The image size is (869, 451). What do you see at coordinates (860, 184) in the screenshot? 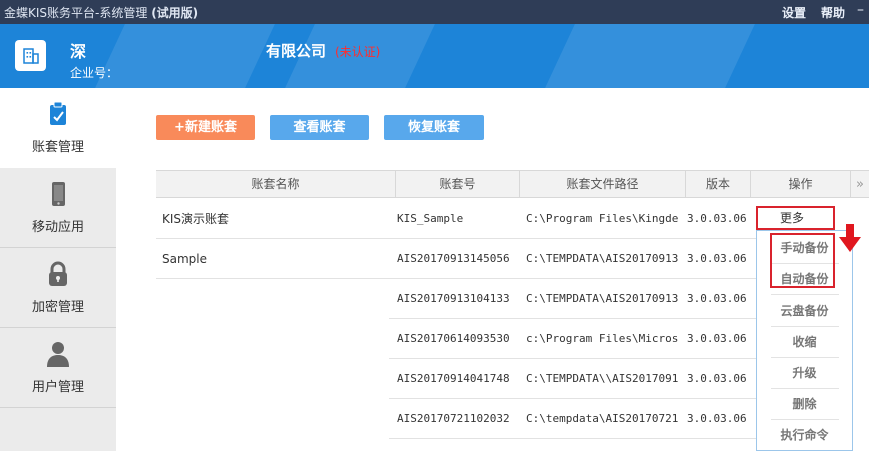
I see `scroll-right-icon: »` at bounding box center [860, 184].